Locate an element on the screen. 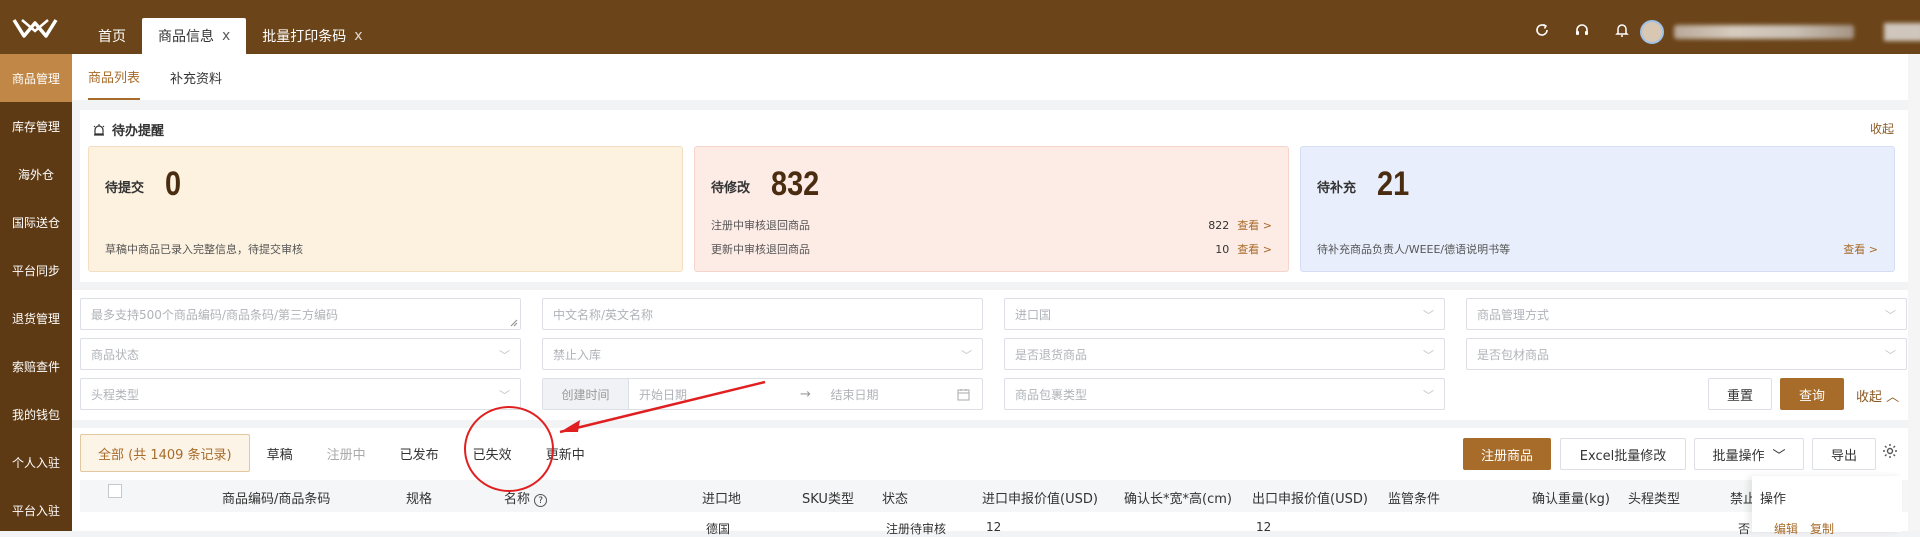  manage-mode-select: 商品管理方式 ﹀ is located at coordinates (1686, 314).